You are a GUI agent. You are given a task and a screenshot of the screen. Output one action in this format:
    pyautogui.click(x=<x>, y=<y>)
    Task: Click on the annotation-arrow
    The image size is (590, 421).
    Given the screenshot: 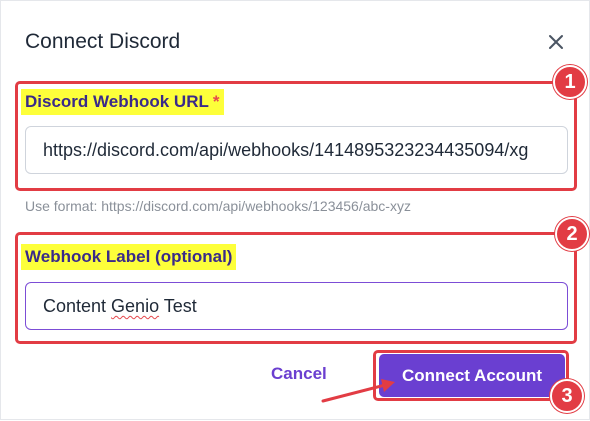 What is the action you would take?
    pyautogui.click(x=358, y=391)
    